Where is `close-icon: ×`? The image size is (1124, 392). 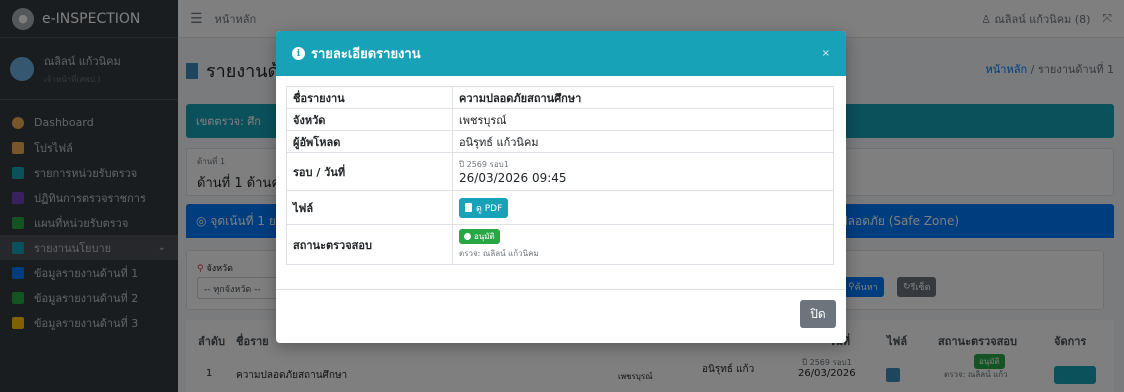 close-icon: × is located at coordinates (826, 53).